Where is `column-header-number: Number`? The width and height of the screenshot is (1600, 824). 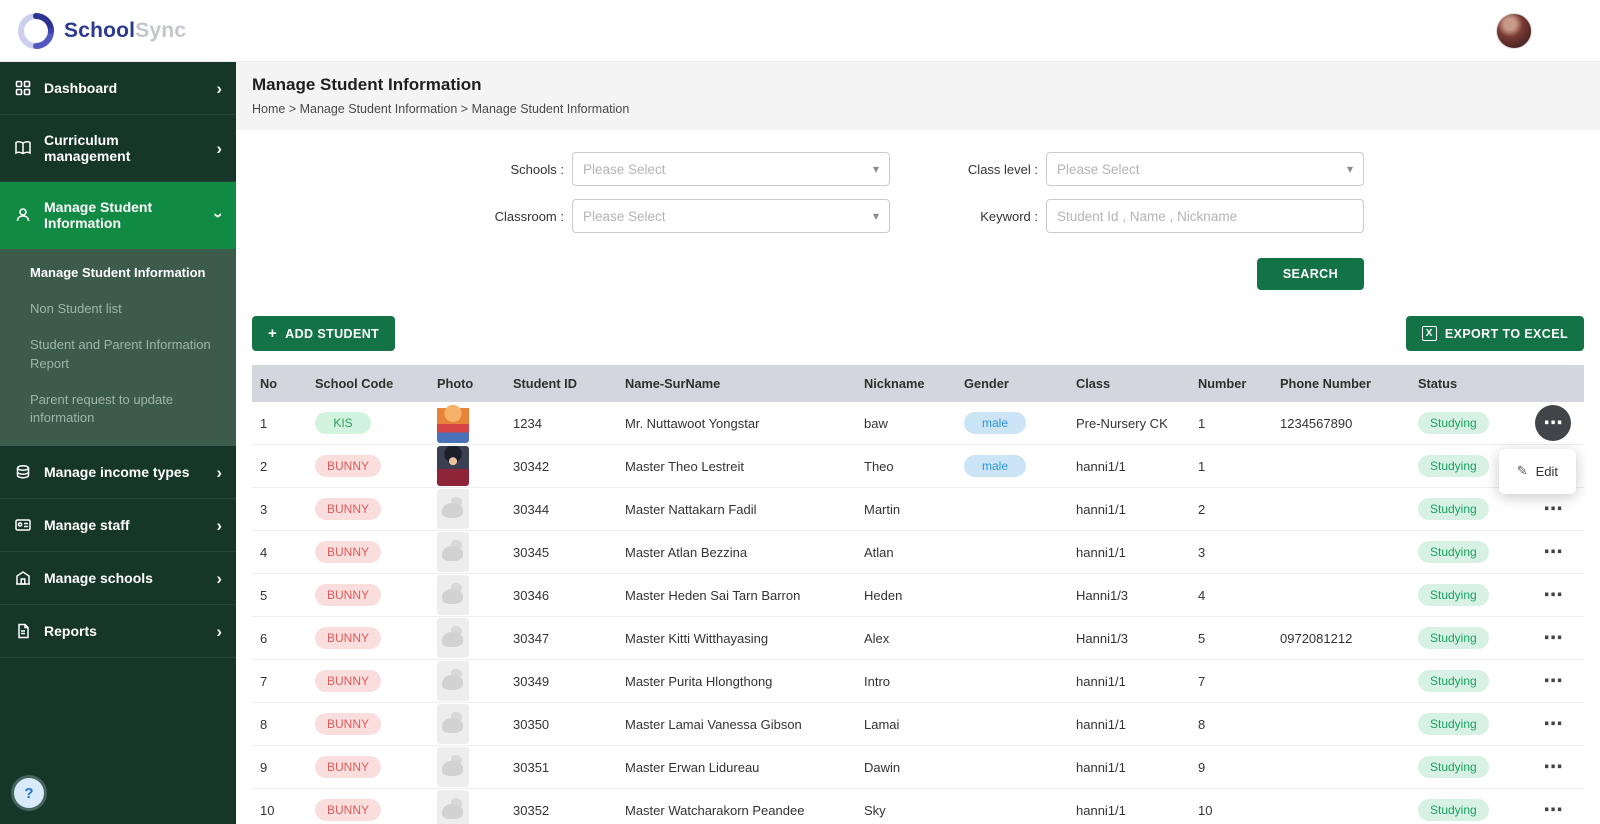 column-header-number: Number is located at coordinates (1222, 383).